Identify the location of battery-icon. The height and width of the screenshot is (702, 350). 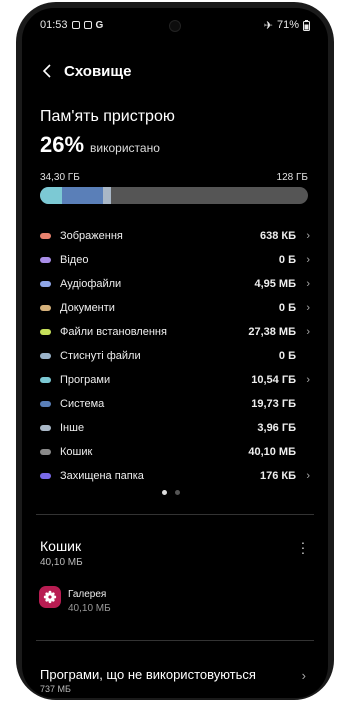
(306, 25).